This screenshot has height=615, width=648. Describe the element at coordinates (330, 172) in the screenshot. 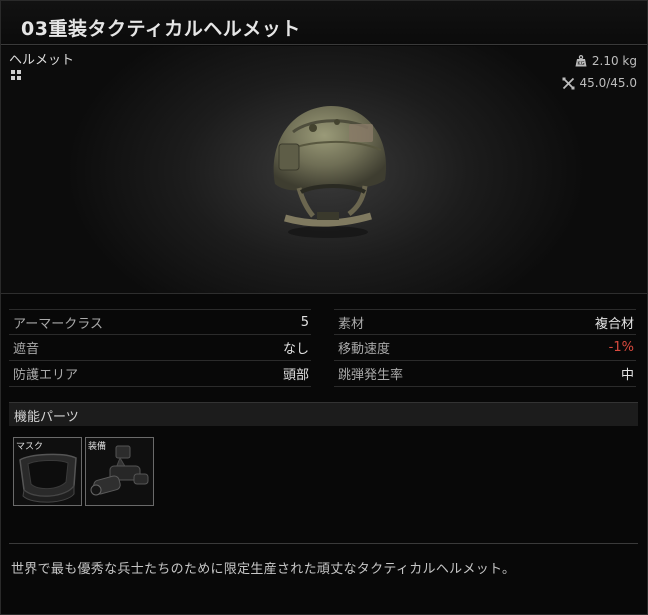

I see `helmet-image` at that location.